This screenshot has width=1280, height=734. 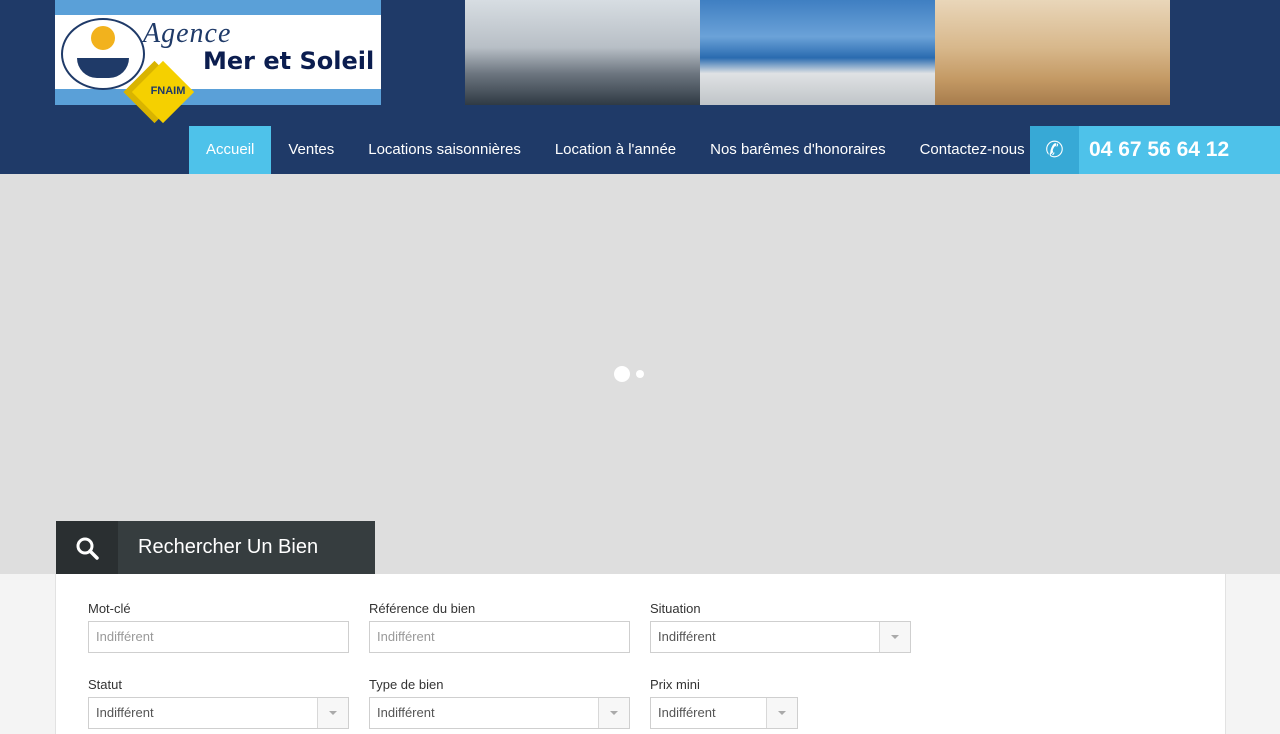 I want to click on situation-field: Situation Indifférent, so click(x=780, y=627).